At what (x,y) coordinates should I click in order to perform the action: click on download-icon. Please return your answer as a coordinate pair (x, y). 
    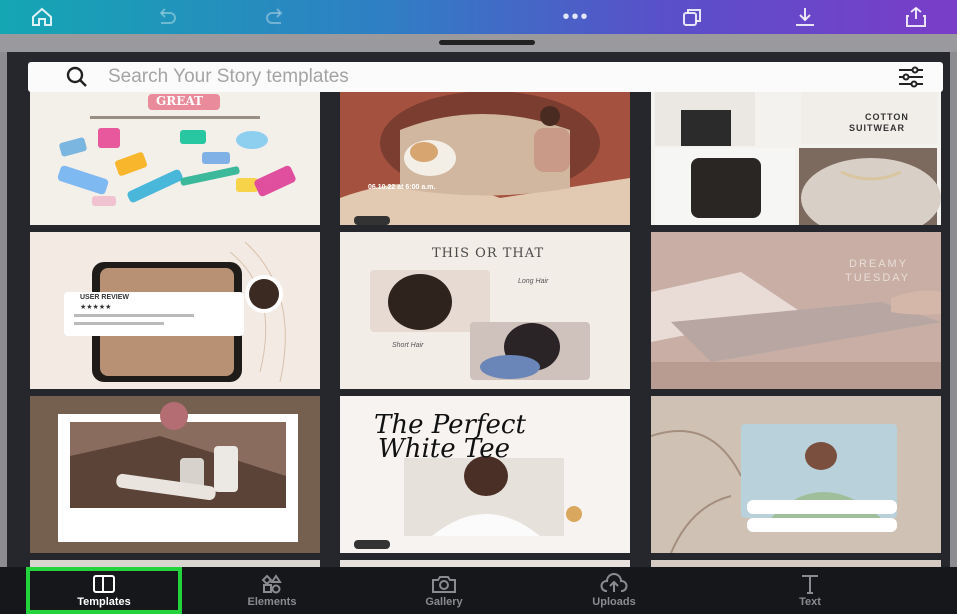
    Looking at the image, I should click on (805, 17).